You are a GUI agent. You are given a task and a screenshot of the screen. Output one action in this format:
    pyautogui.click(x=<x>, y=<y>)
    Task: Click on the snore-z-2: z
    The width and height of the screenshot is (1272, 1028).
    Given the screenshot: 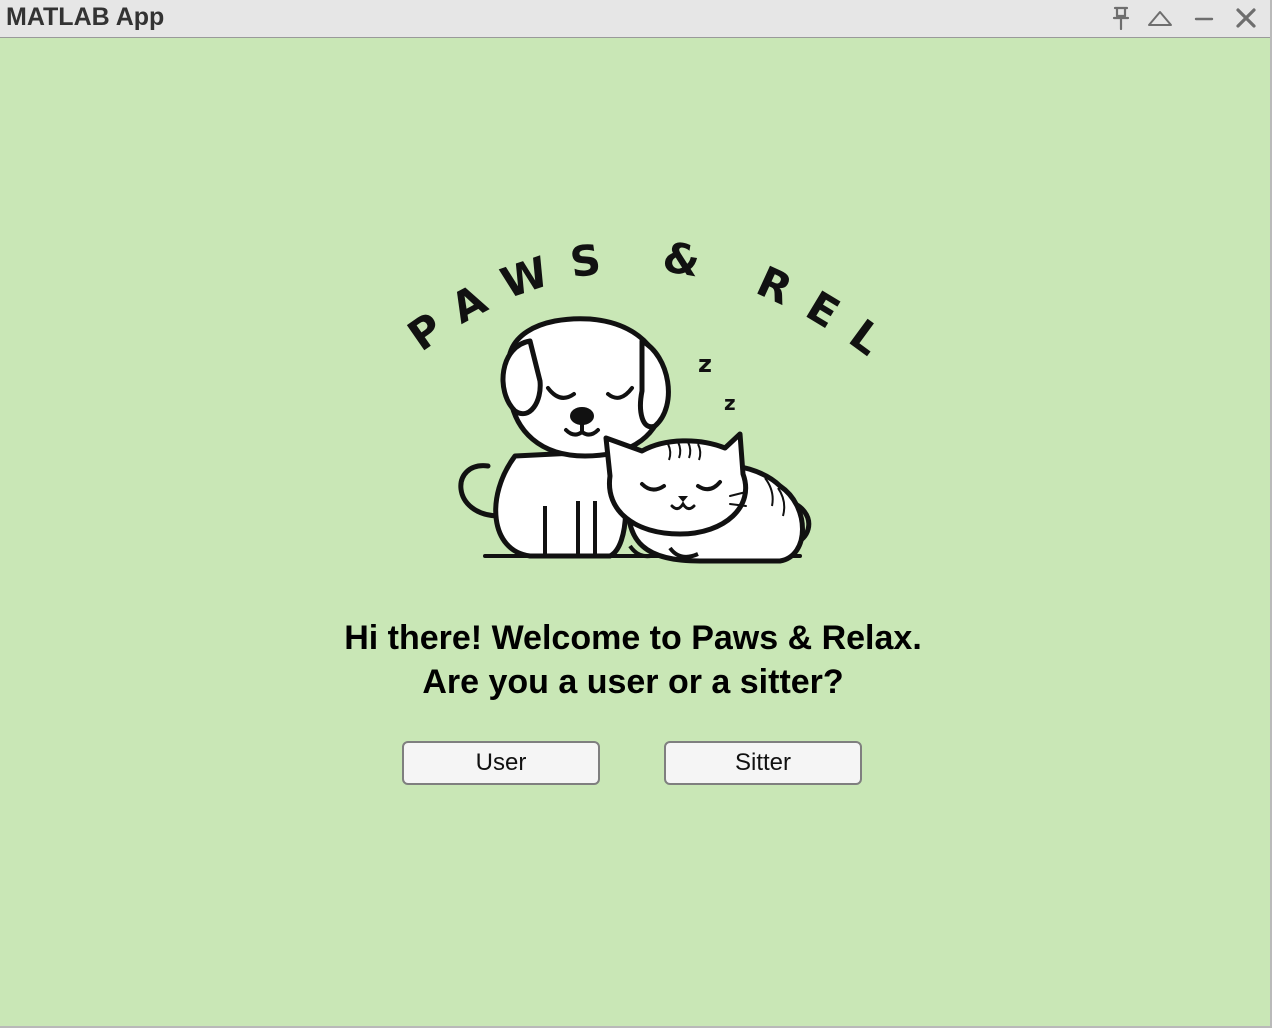 What is the action you would take?
    pyautogui.click(x=730, y=403)
    